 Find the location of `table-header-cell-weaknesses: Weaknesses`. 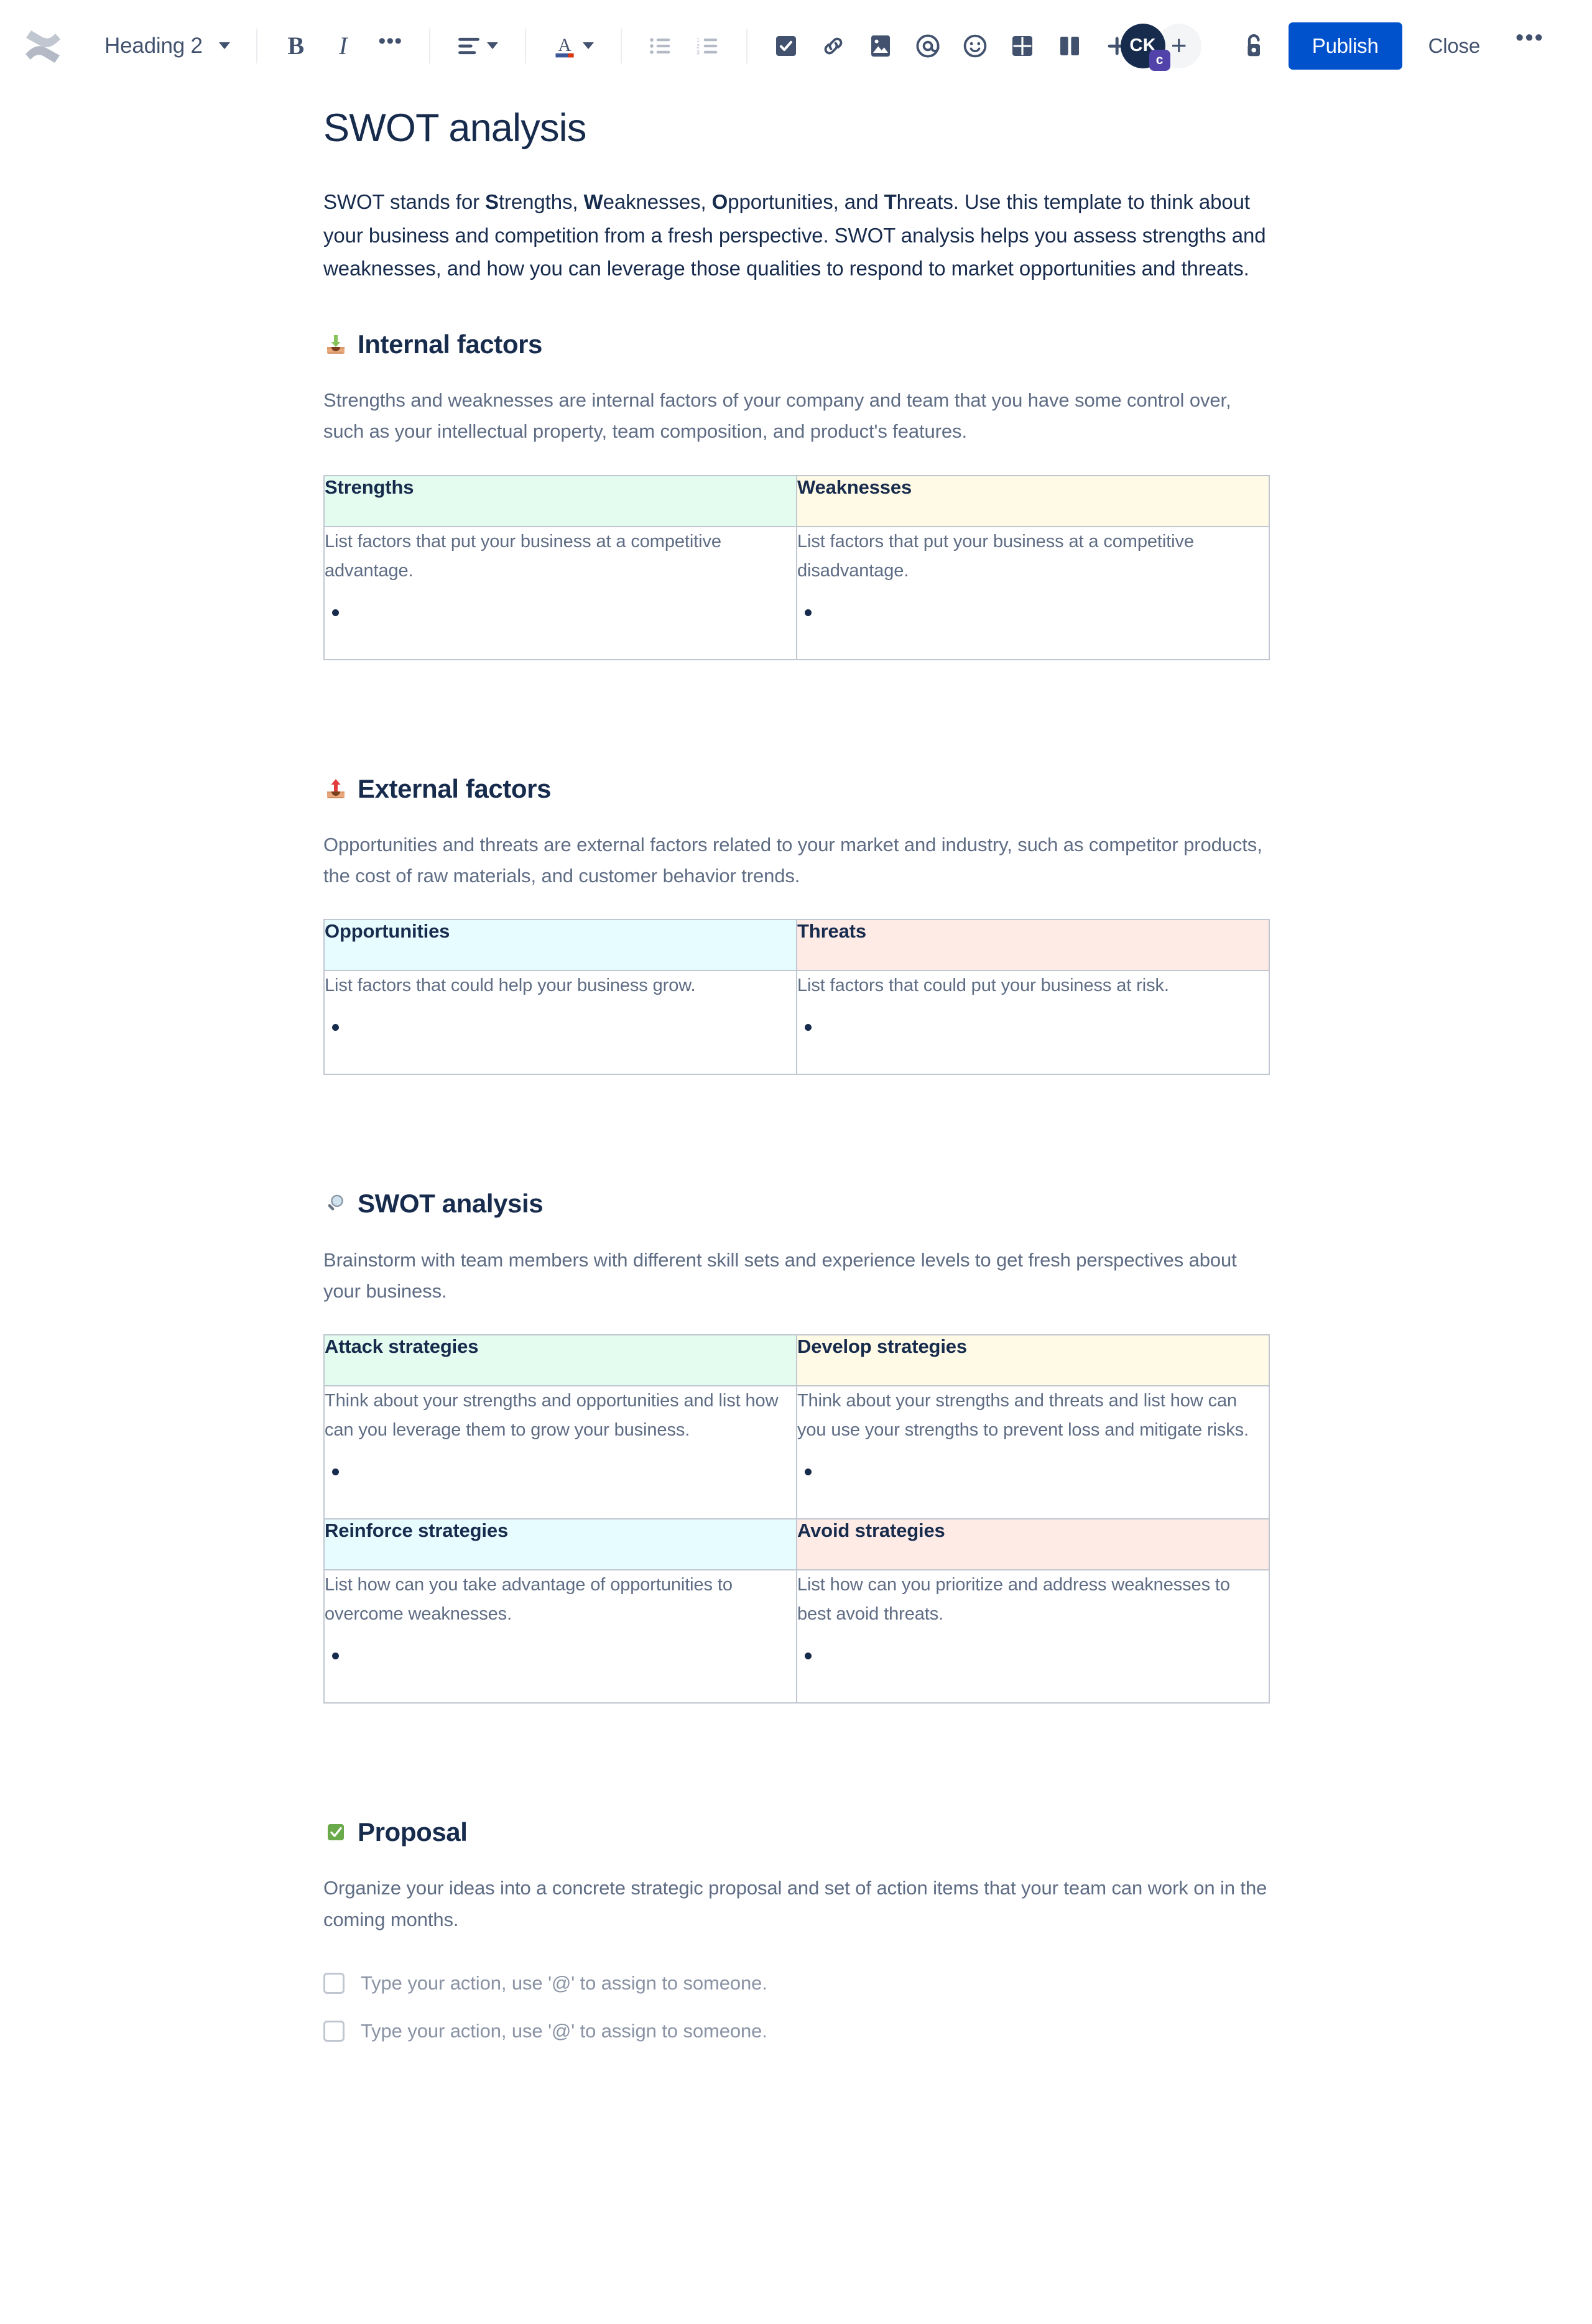

table-header-cell-weaknesses: Weaknesses is located at coordinates (1033, 500).